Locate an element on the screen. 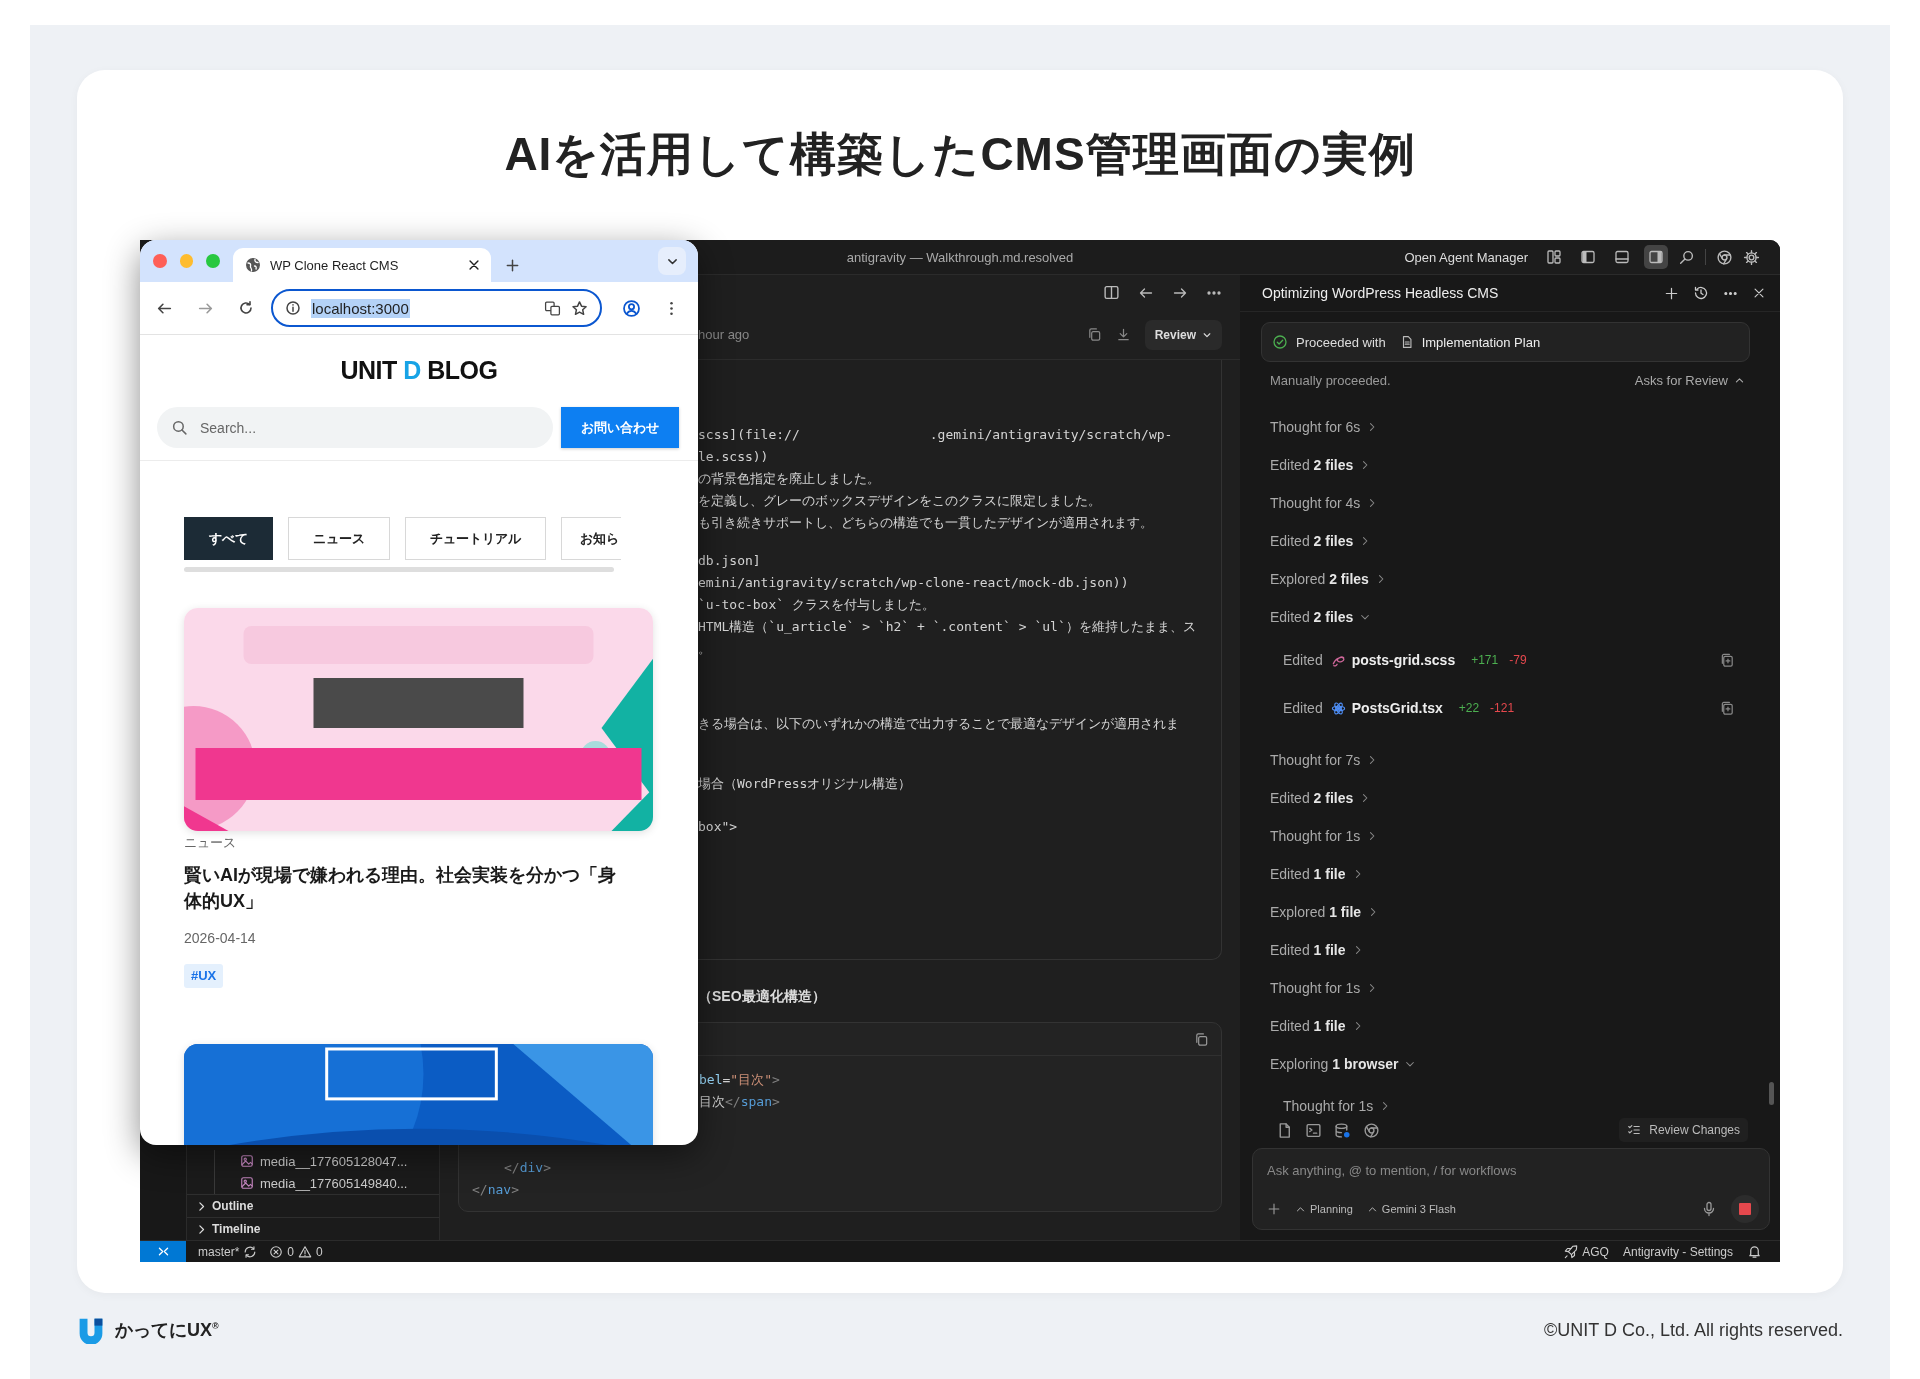 The width and height of the screenshot is (1920, 1379). atom-icon is located at coordinates (1338, 708).